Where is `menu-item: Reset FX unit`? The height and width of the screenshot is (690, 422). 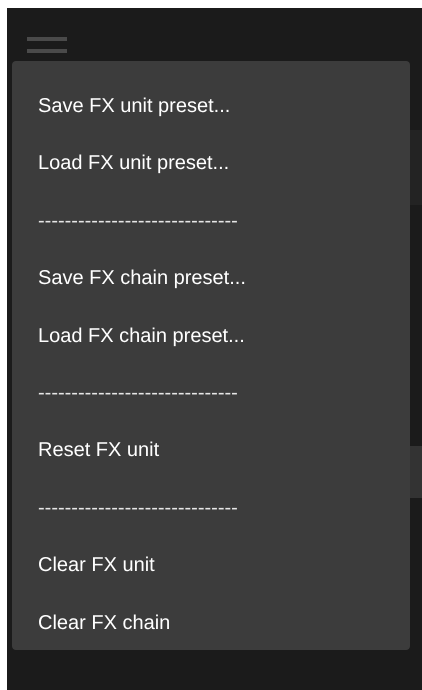
menu-item: Reset FX unit is located at coordinates (211, 449).